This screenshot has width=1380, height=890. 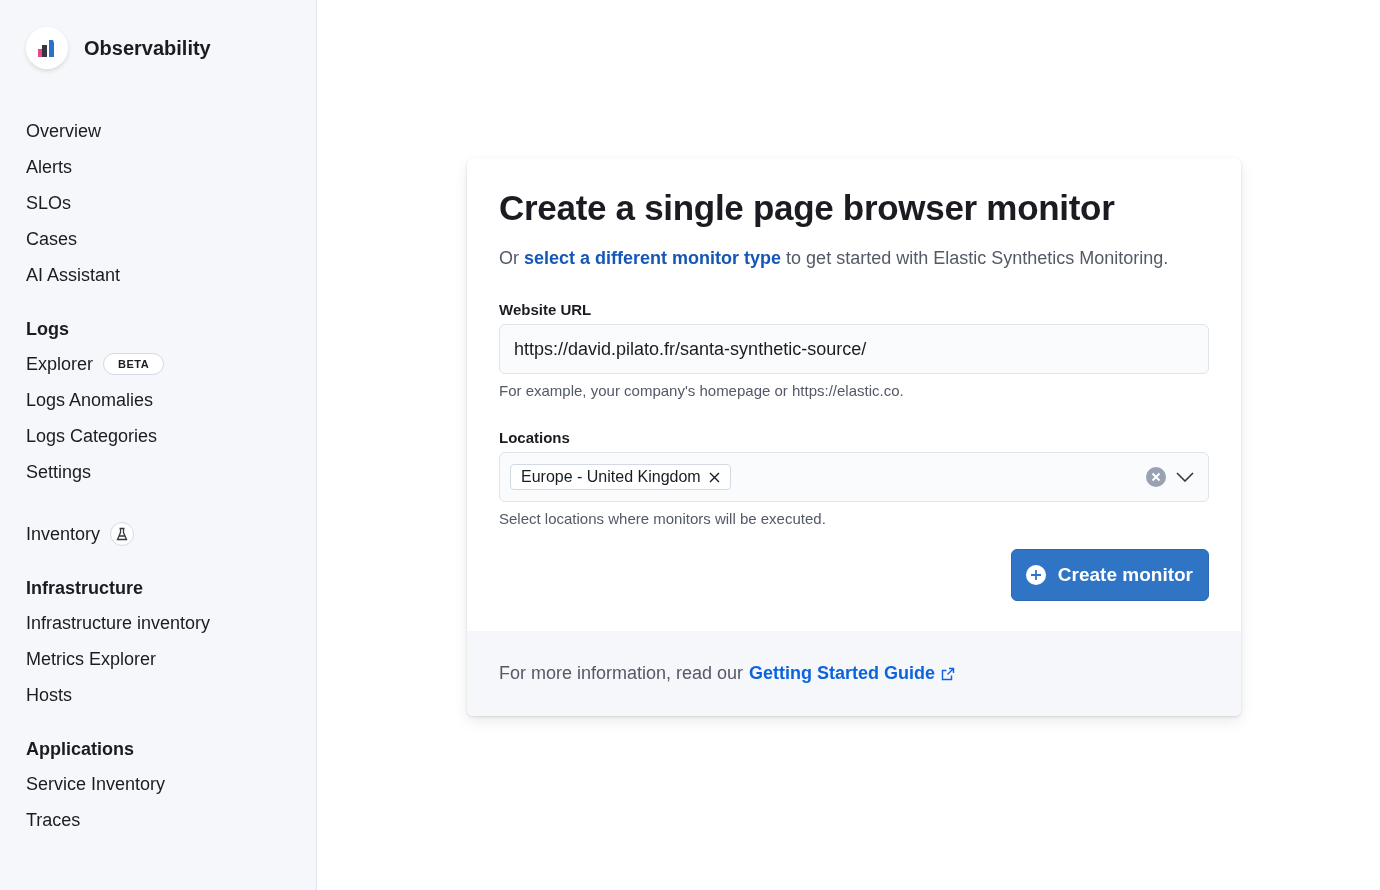 What do you see at coordinates (63, 534) in the screenshot?
I see `nav-link: Inventory` at bounding box center [63, 534].